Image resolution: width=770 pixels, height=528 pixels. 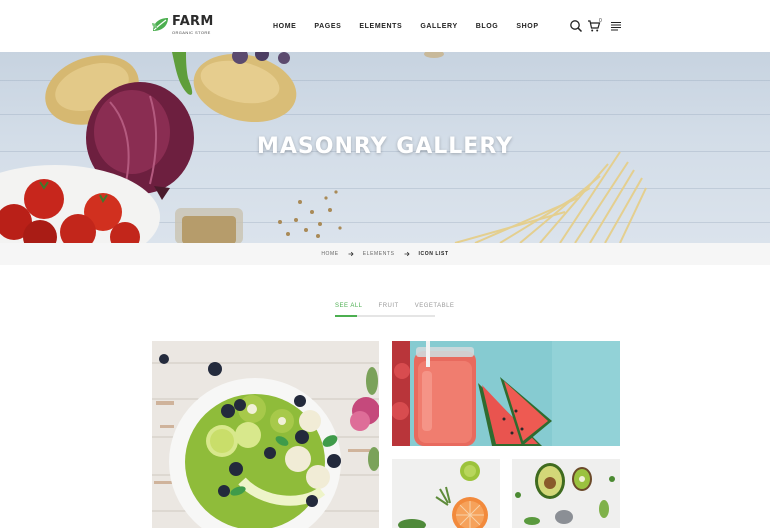 I want to click on grapefruit-image, so click(x=446, y=493).